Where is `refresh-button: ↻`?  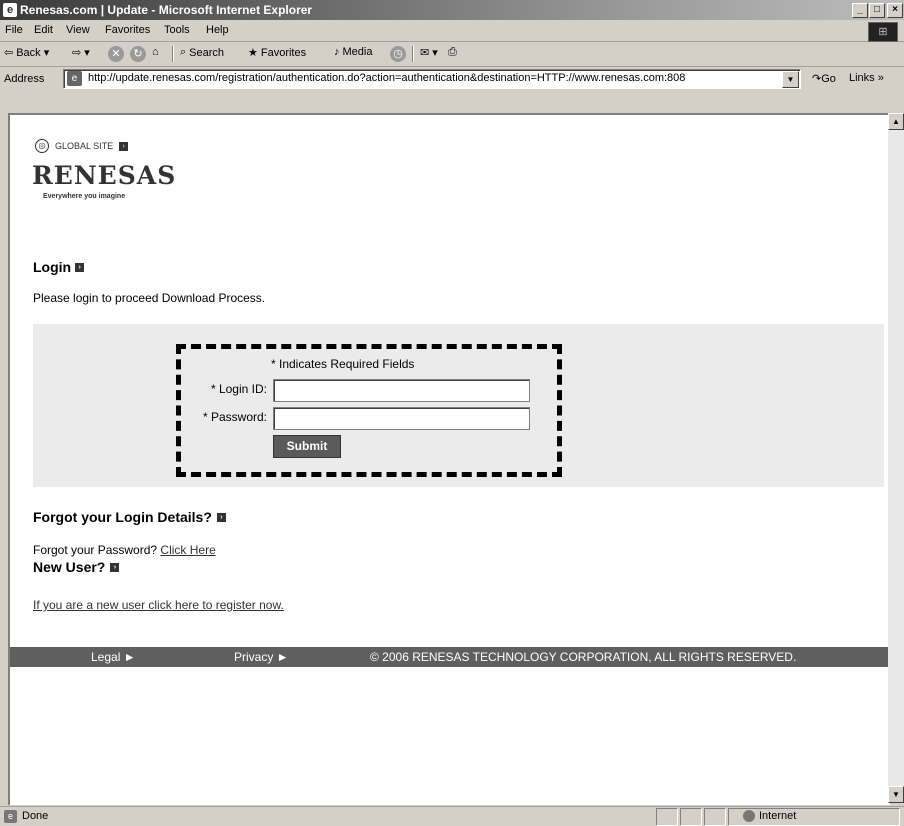 refresh-button: ↻ is located at coordinates (138, 54).